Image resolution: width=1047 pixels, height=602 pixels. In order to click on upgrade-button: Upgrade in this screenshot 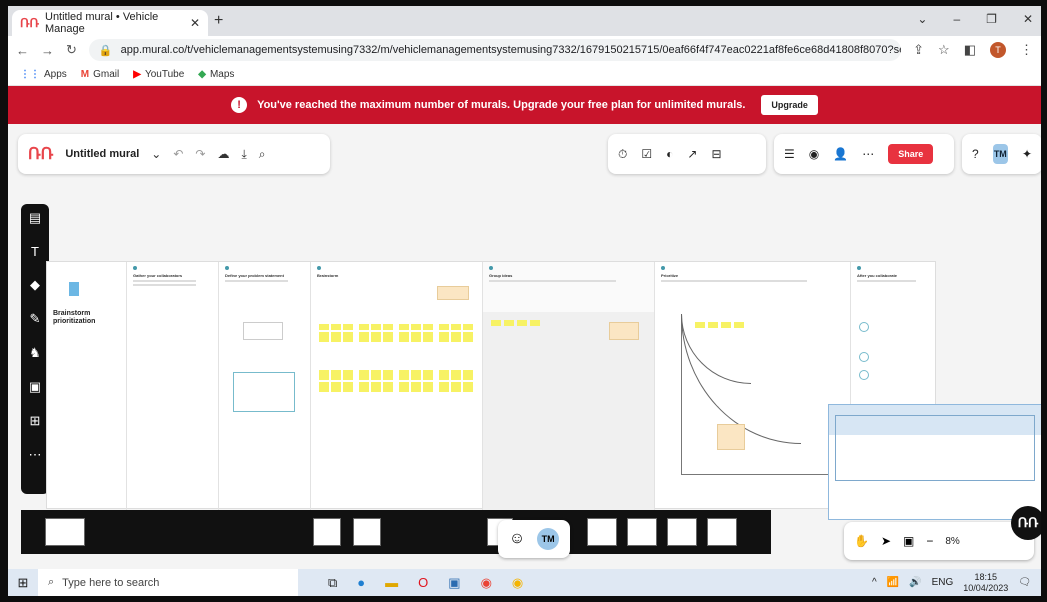, I will do `click(789, 105)`.